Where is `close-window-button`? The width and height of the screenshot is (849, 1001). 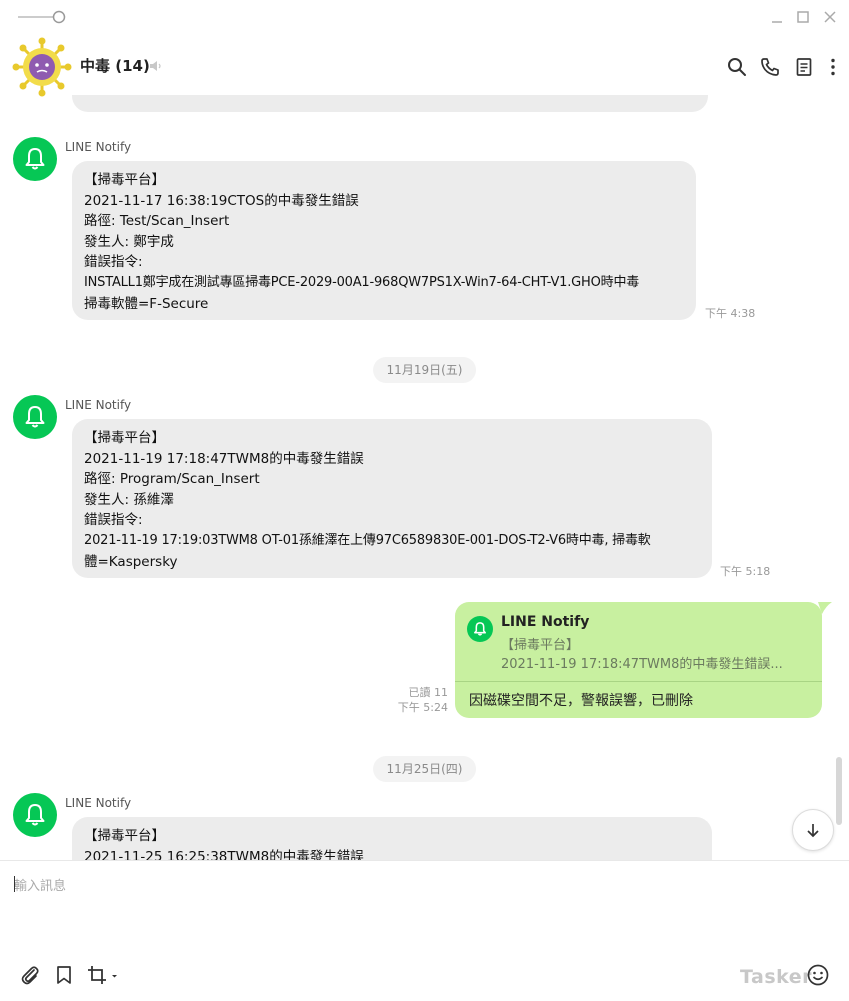 close-window-button is located at coordinates (830, 17).